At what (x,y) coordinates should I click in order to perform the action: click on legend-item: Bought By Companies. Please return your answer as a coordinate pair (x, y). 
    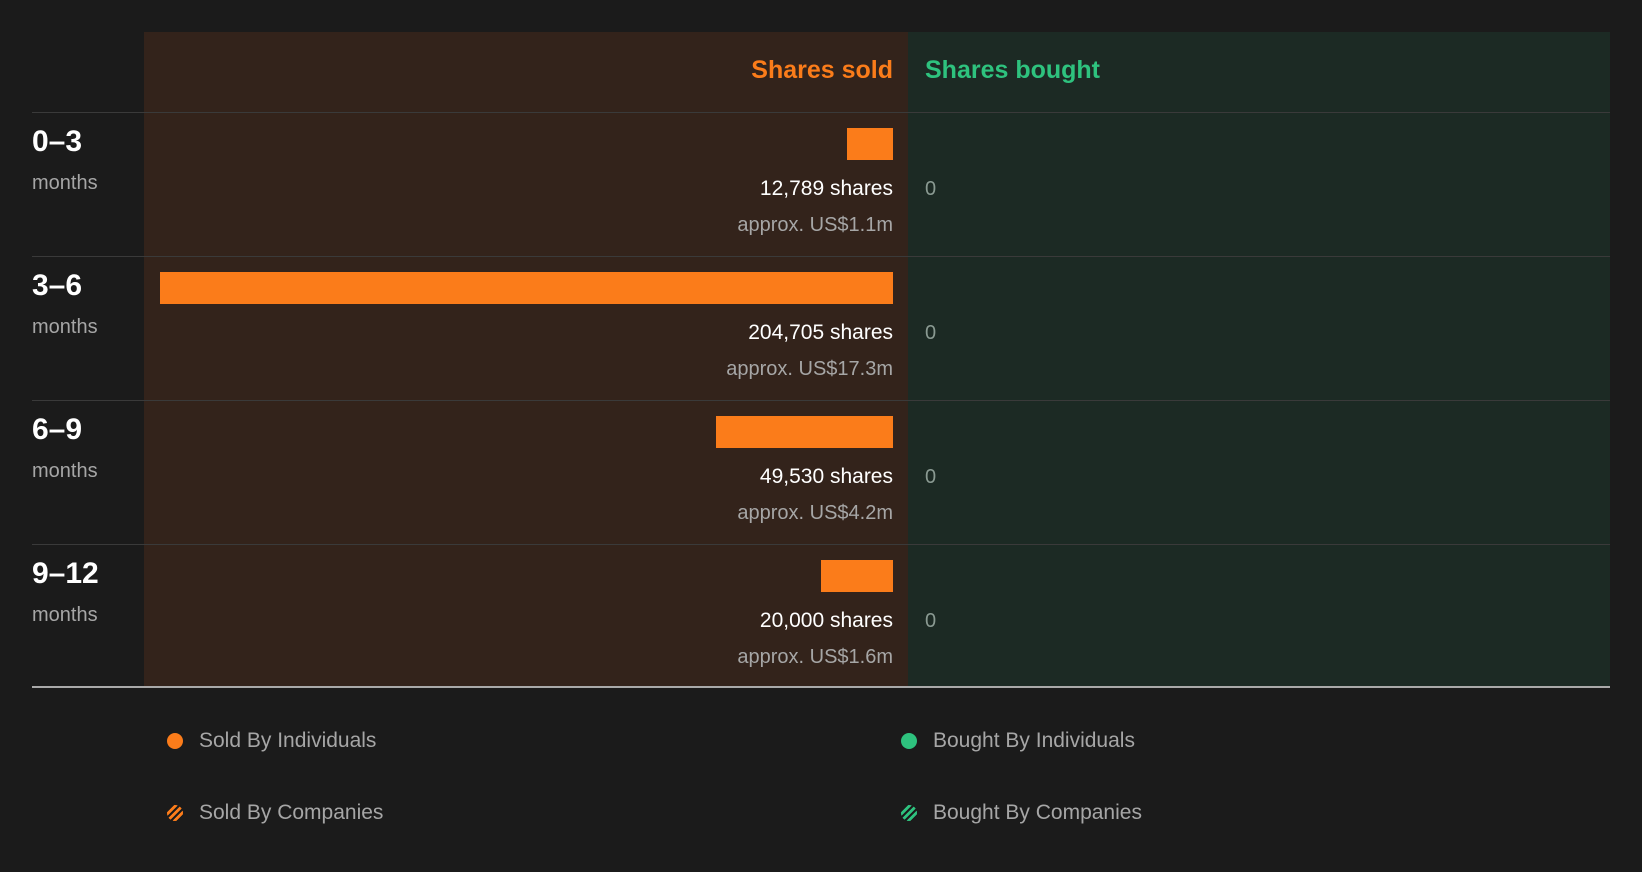
    Looking at the image, I should click on (1021, 813).